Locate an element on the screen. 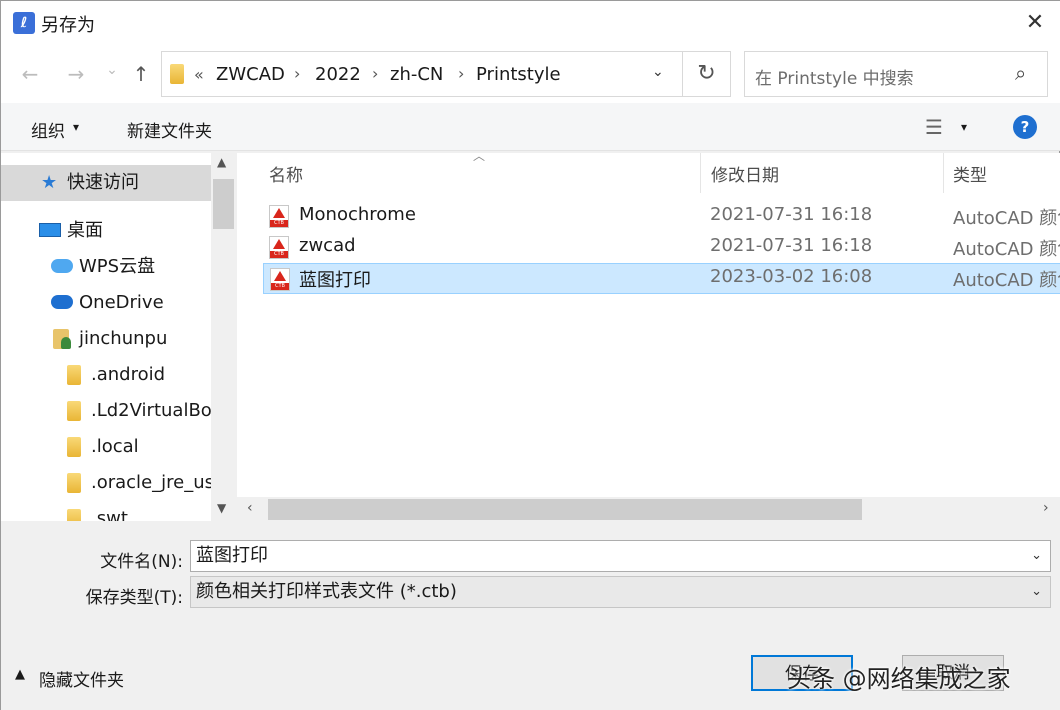 The image size is (1060, 710). breadcrumb-zwcad: ZWCAD is located at coordinates (250, 74).